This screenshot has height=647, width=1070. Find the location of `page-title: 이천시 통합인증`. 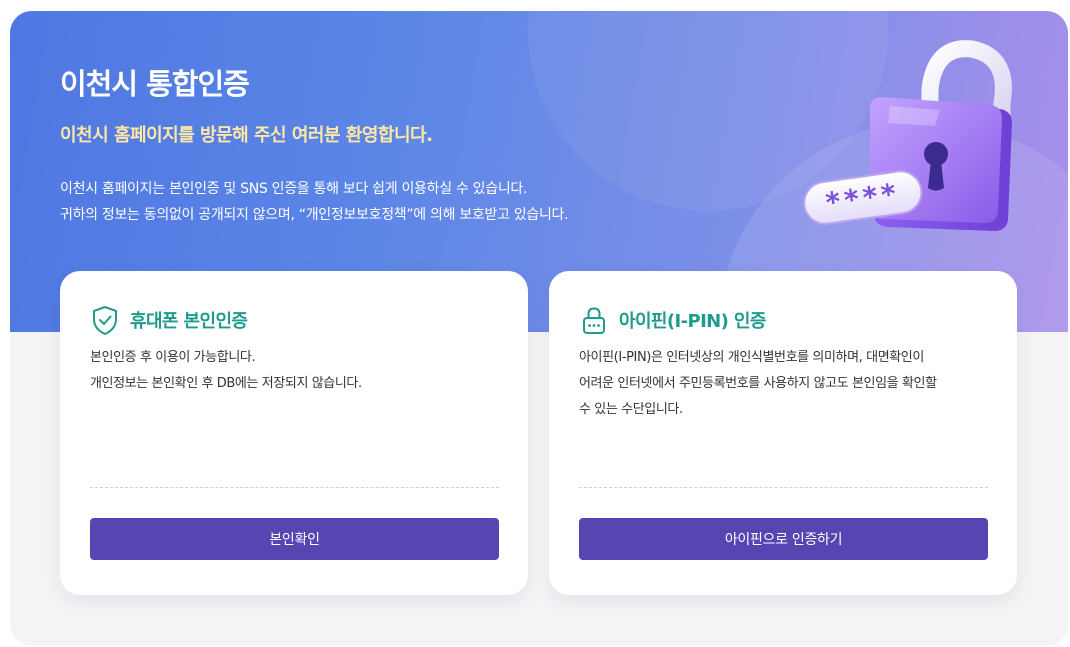

page-title: 이천시 통합인증 is located at coordinates (155, 84).